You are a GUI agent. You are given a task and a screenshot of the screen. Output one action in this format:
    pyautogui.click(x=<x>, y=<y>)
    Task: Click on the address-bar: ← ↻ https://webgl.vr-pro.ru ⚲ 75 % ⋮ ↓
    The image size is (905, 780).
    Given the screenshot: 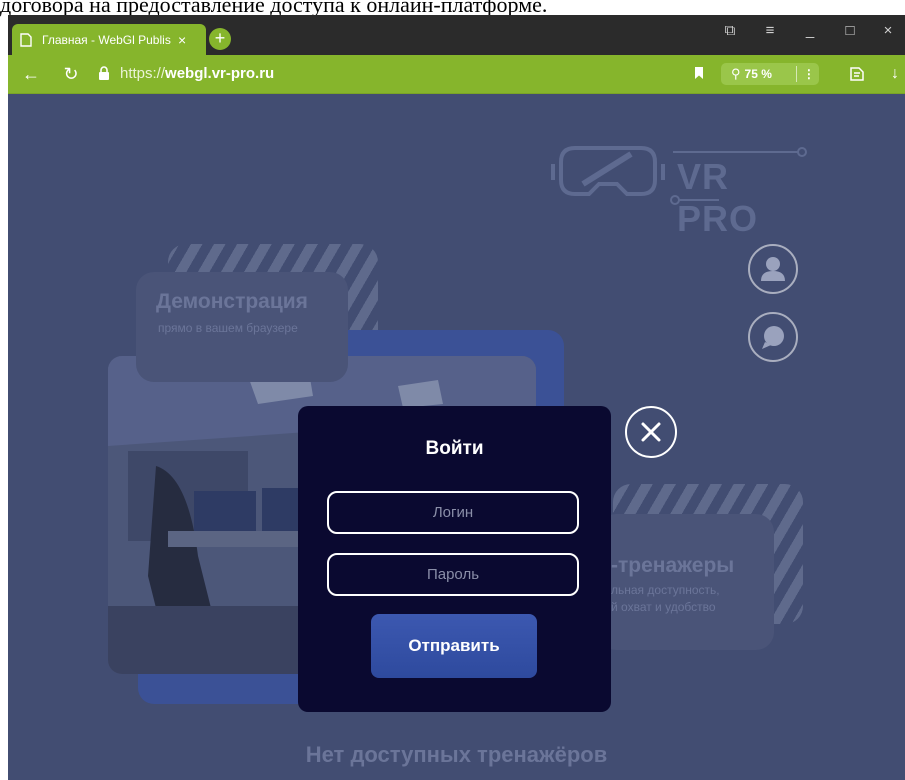 What is the action you would take?
    pyautogui.click(x=456, y=74)
    